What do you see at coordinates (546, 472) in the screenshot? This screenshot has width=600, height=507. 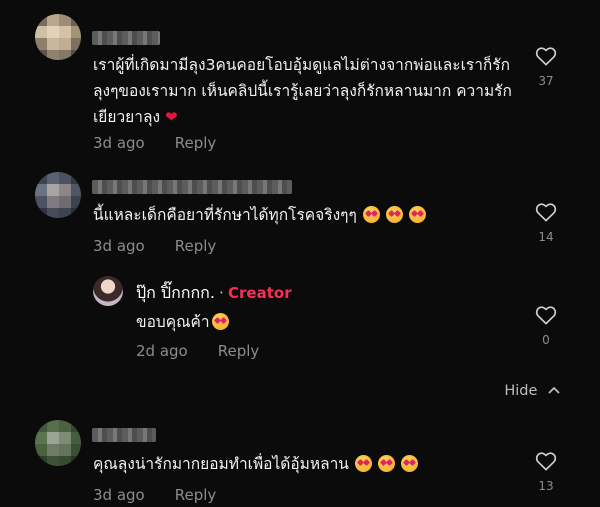 I see `like-button: 13` at bounding box center [546, 472].